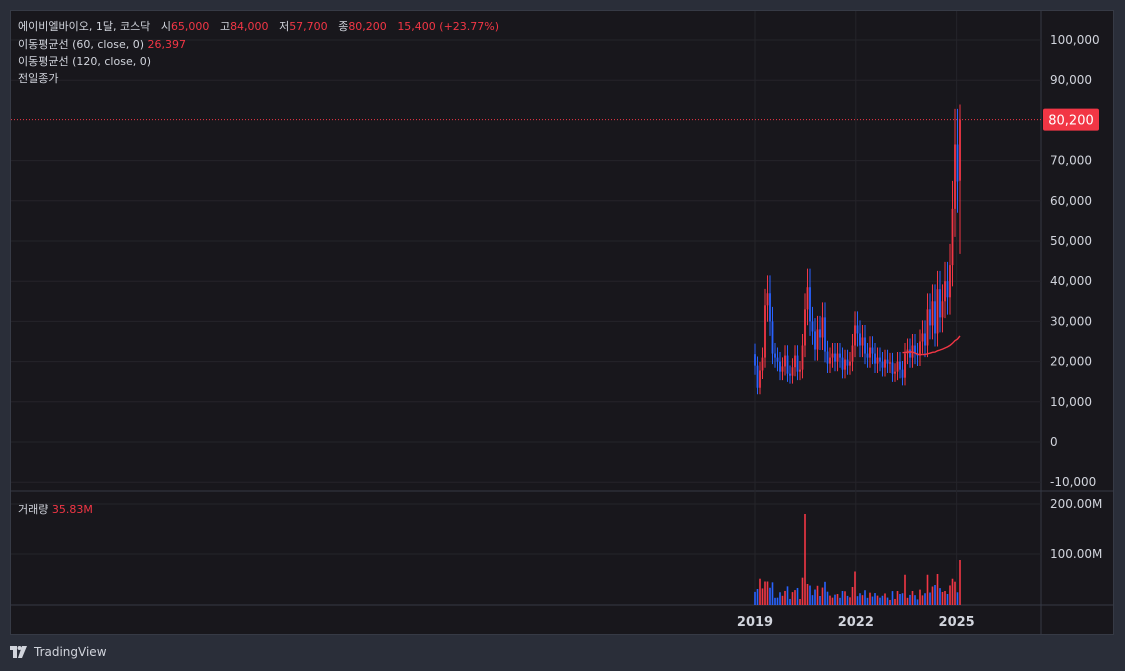  Describe the element at coordinates (190, 26) in the screenshot. I see `legend-open: 65,000` at that location.